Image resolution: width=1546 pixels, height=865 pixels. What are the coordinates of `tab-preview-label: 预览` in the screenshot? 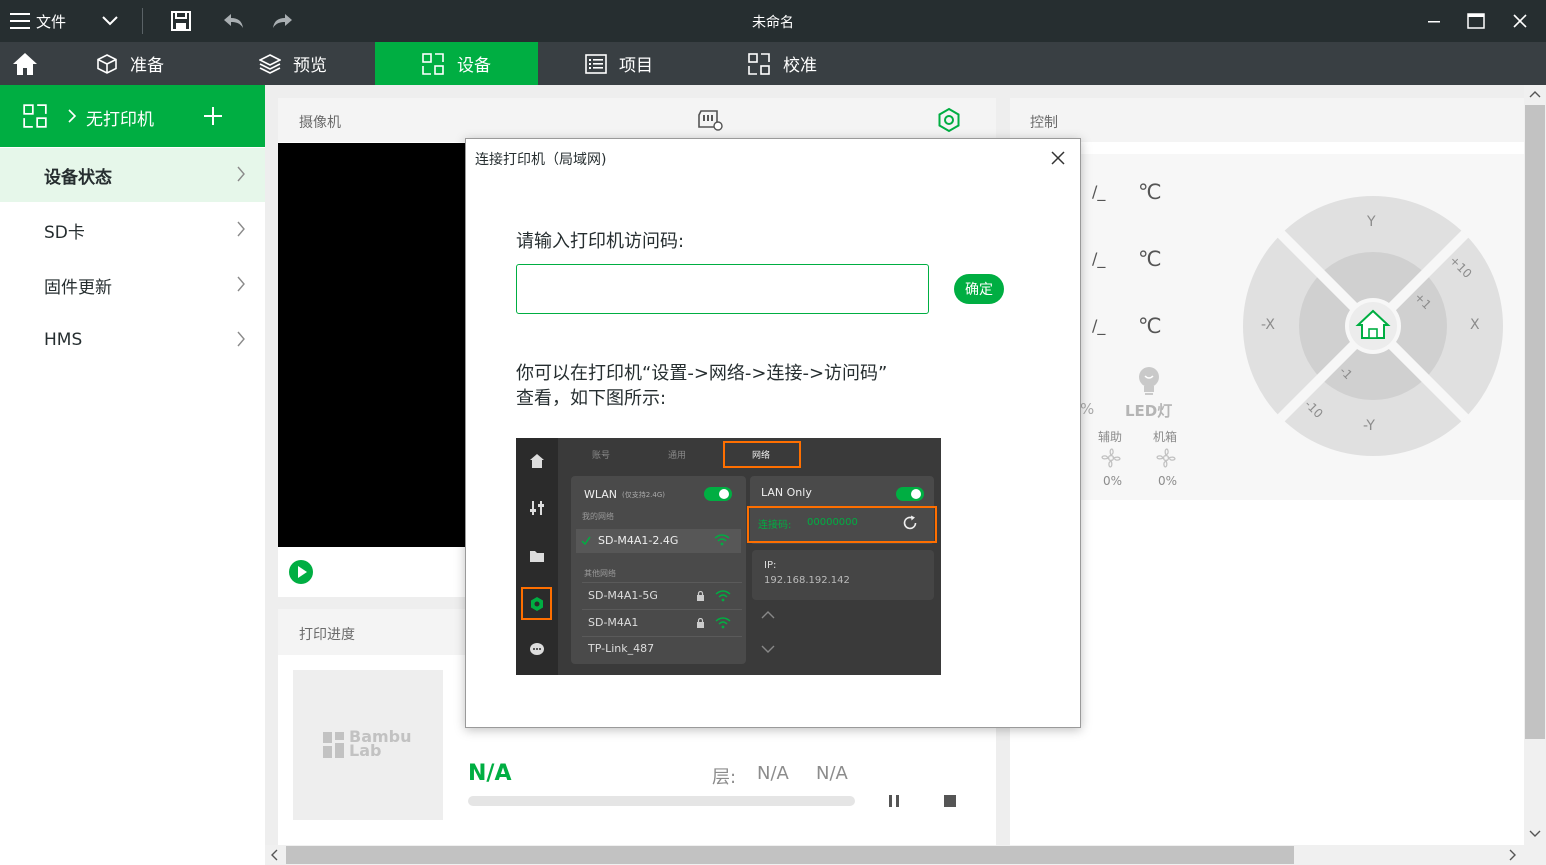 It's located at (310, 66).